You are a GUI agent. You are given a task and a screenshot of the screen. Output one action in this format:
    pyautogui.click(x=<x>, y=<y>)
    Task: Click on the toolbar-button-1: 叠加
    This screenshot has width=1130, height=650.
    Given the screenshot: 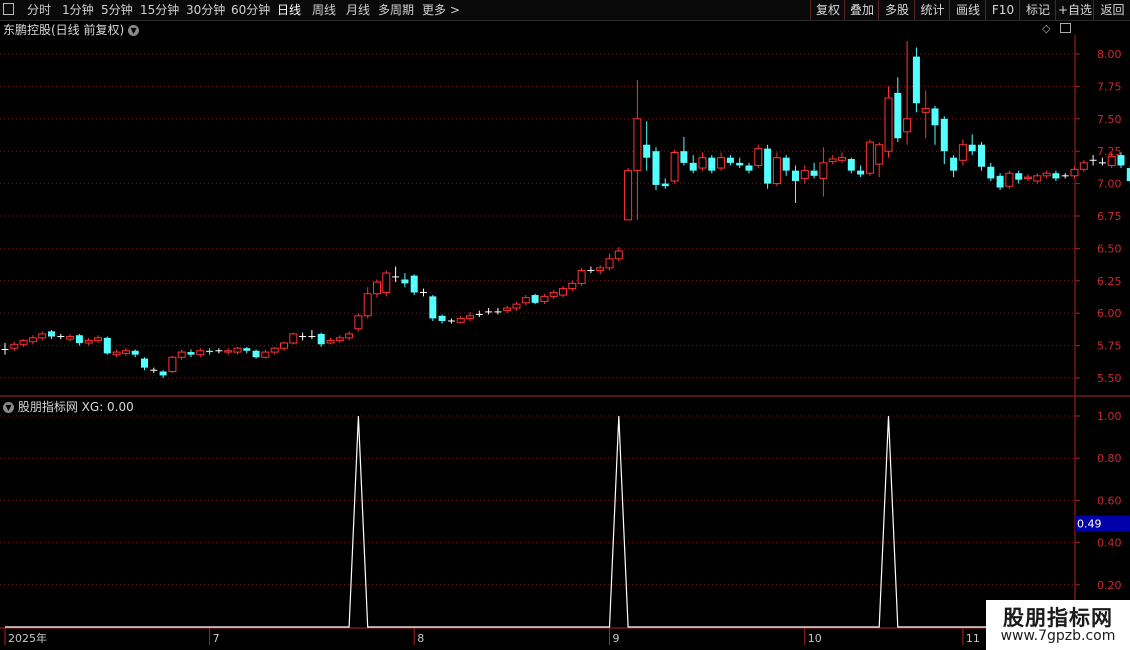 What is the action you would take?
    pyautogui.click(x=861, y=10)
    